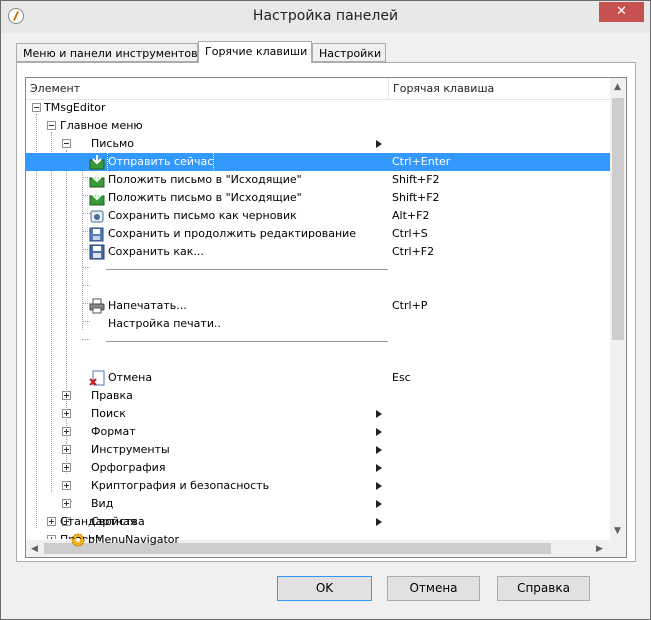 This screenshot has width=651, height=620. I want to click on draft-icon, so click(97, 216).